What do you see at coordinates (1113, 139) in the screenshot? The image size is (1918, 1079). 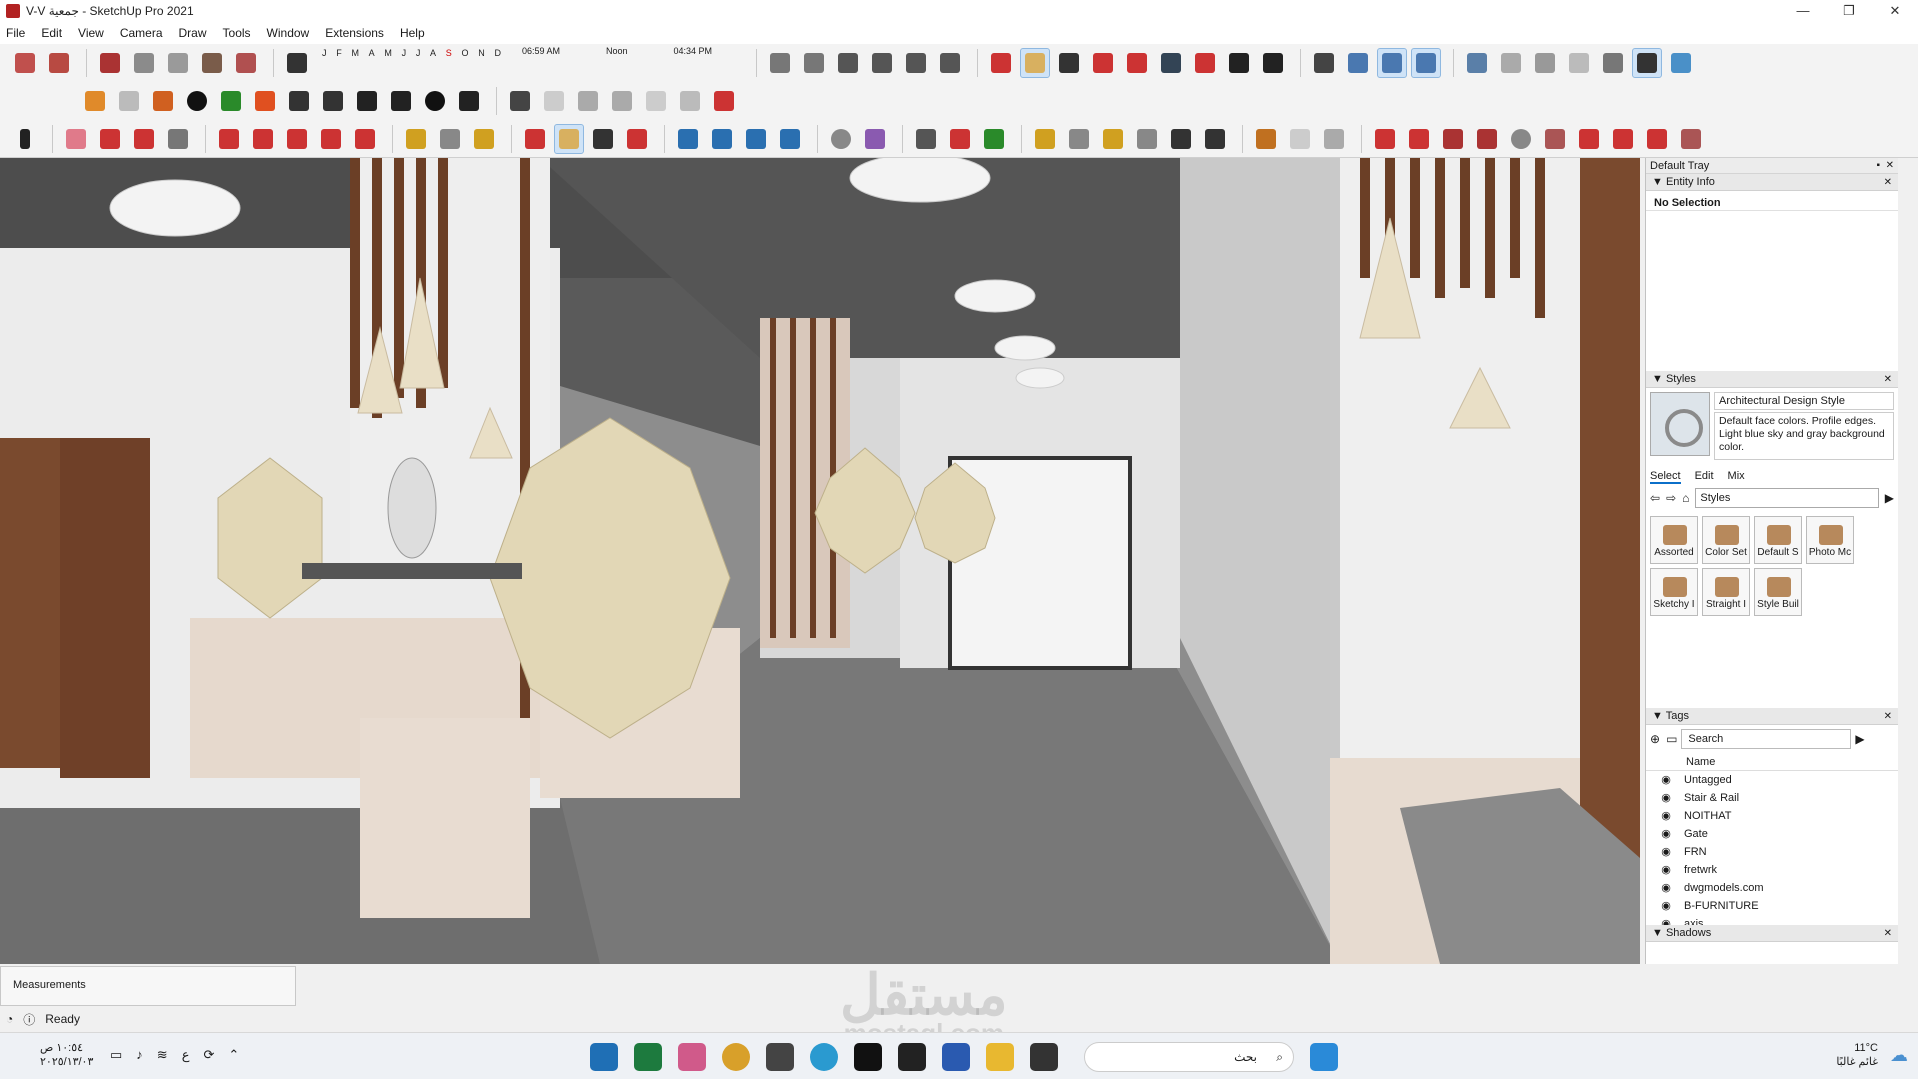 I see `protractor-icon` at bounding box center [1113, 139].